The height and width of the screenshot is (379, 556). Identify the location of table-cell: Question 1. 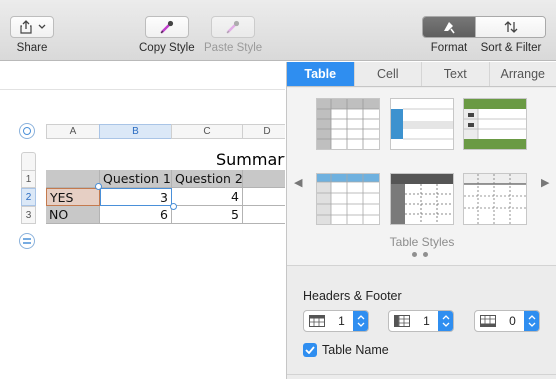
(136, 179).